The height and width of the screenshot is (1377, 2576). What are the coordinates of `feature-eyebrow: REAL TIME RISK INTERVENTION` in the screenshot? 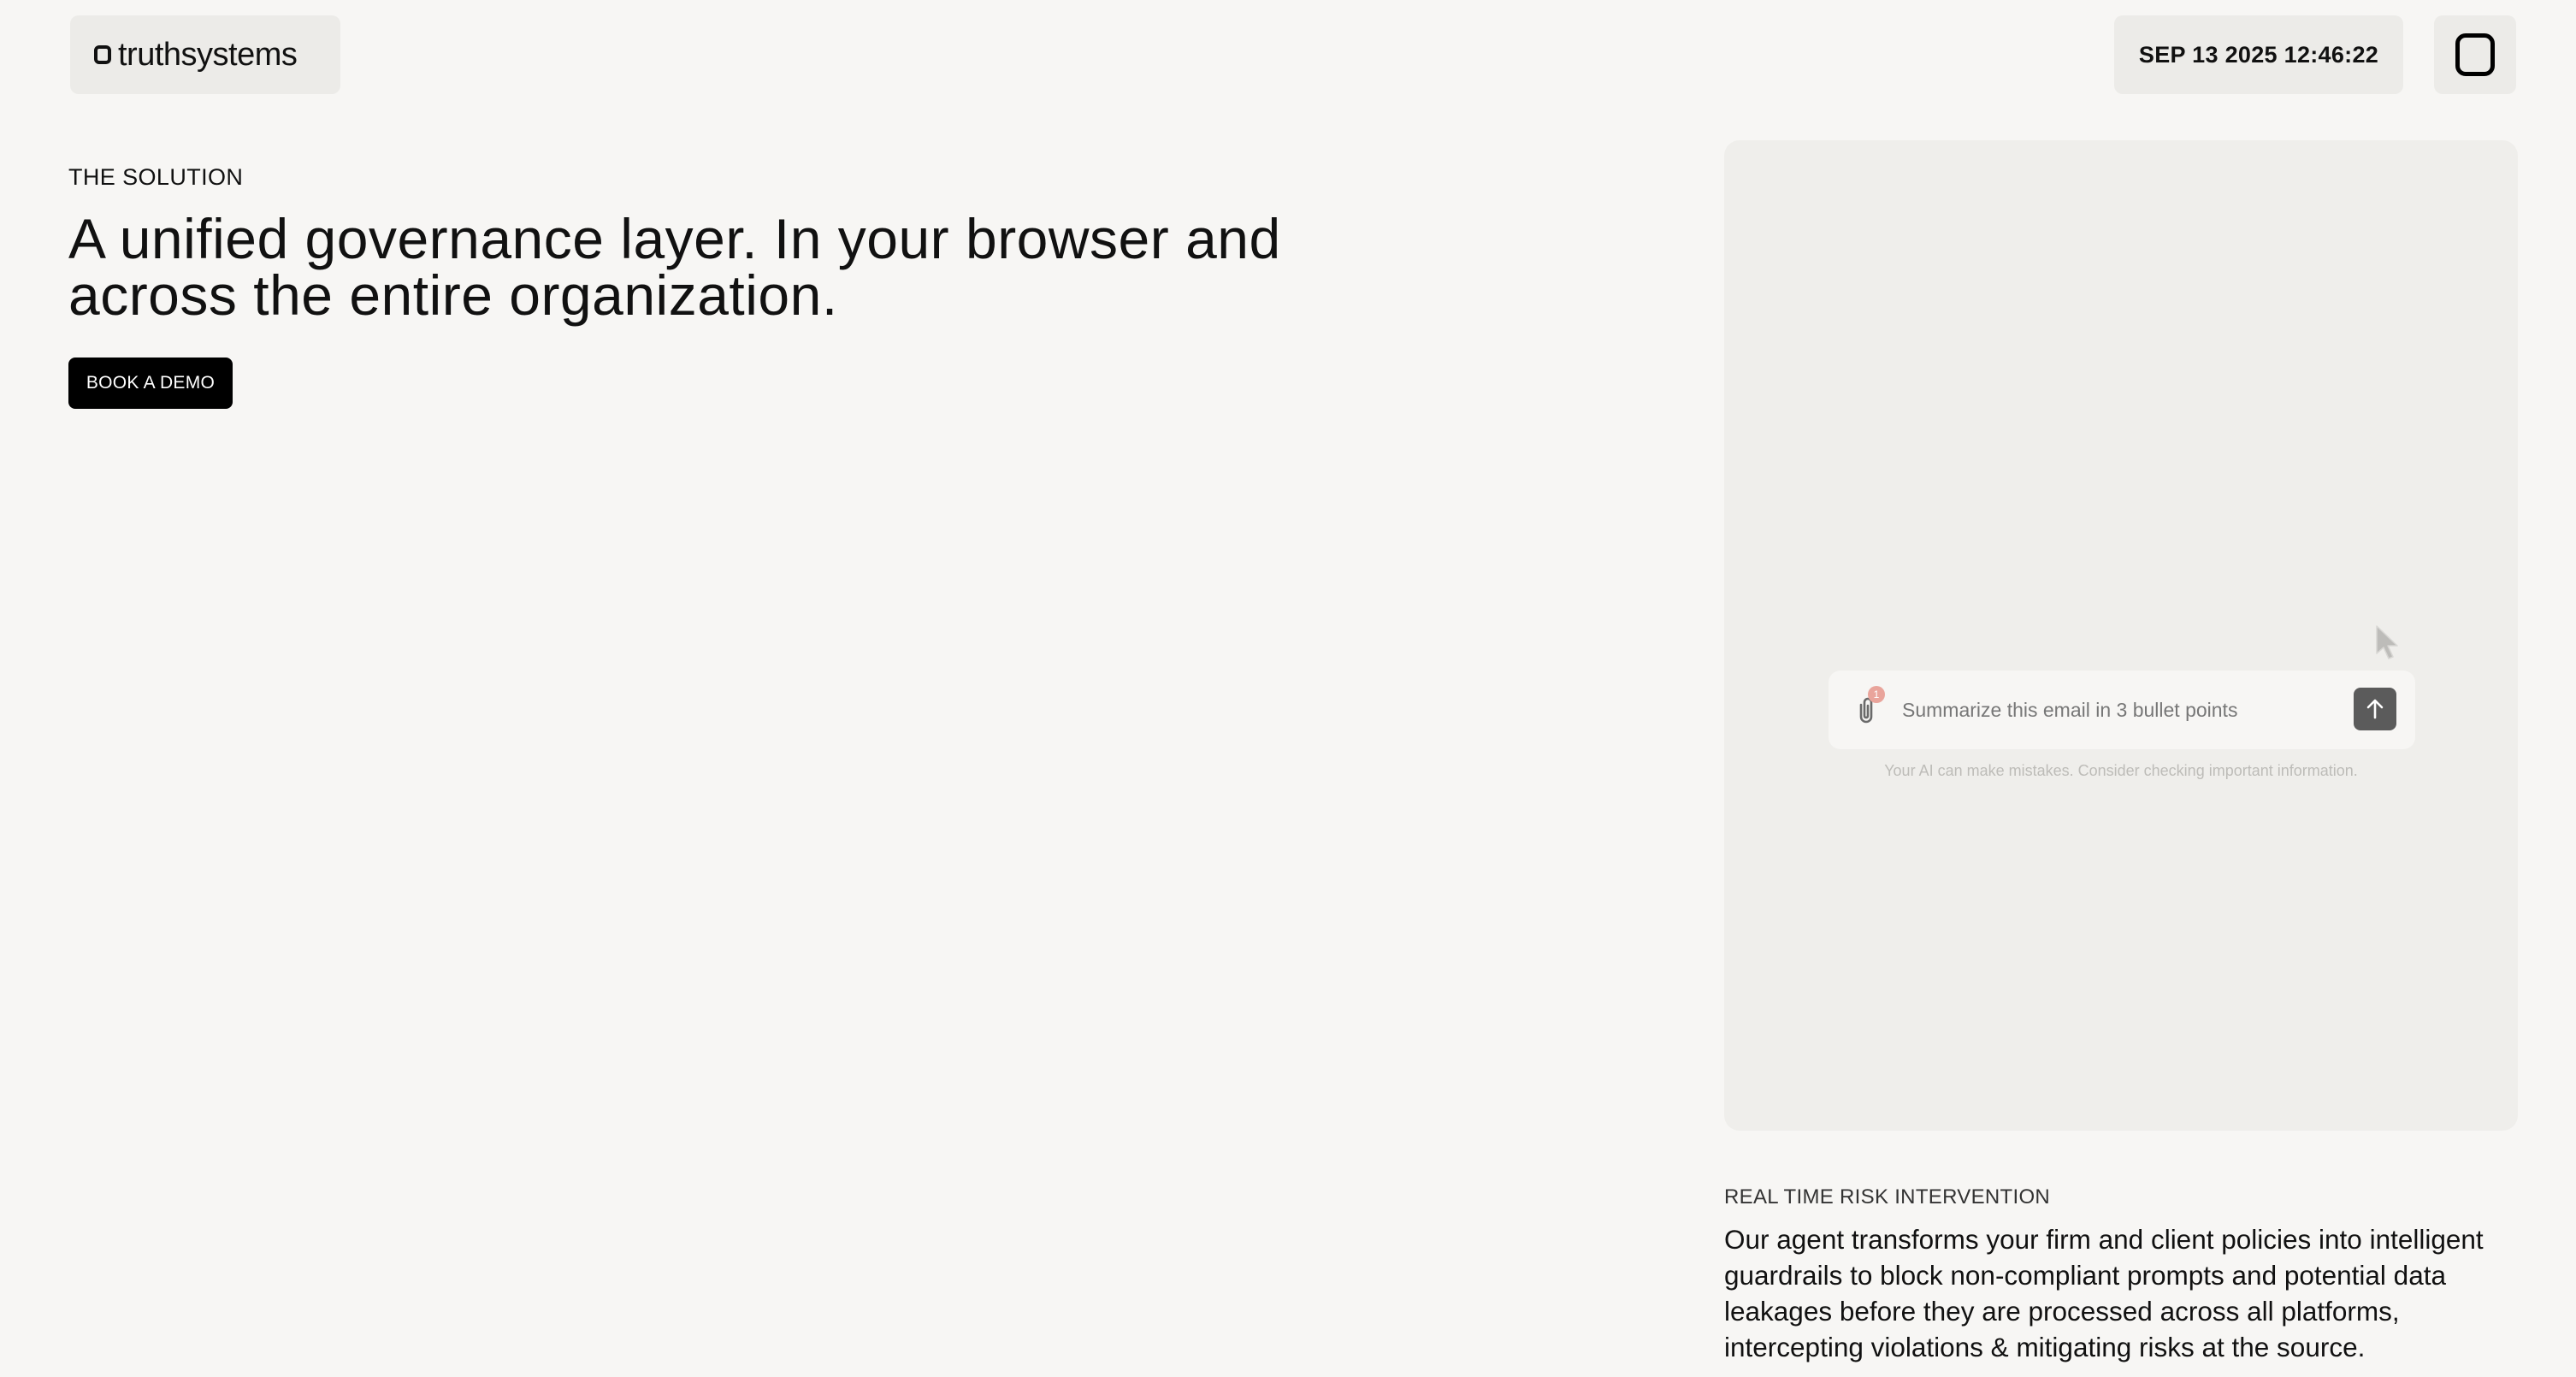 It's located at (1887, 1197).